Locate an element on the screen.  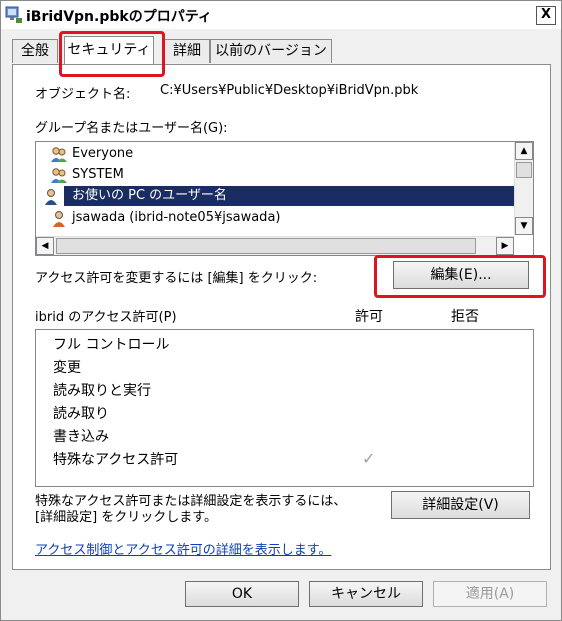
title-bar: iBridVpn.pbkのプロパティ X is located at coordinates (281, 15).